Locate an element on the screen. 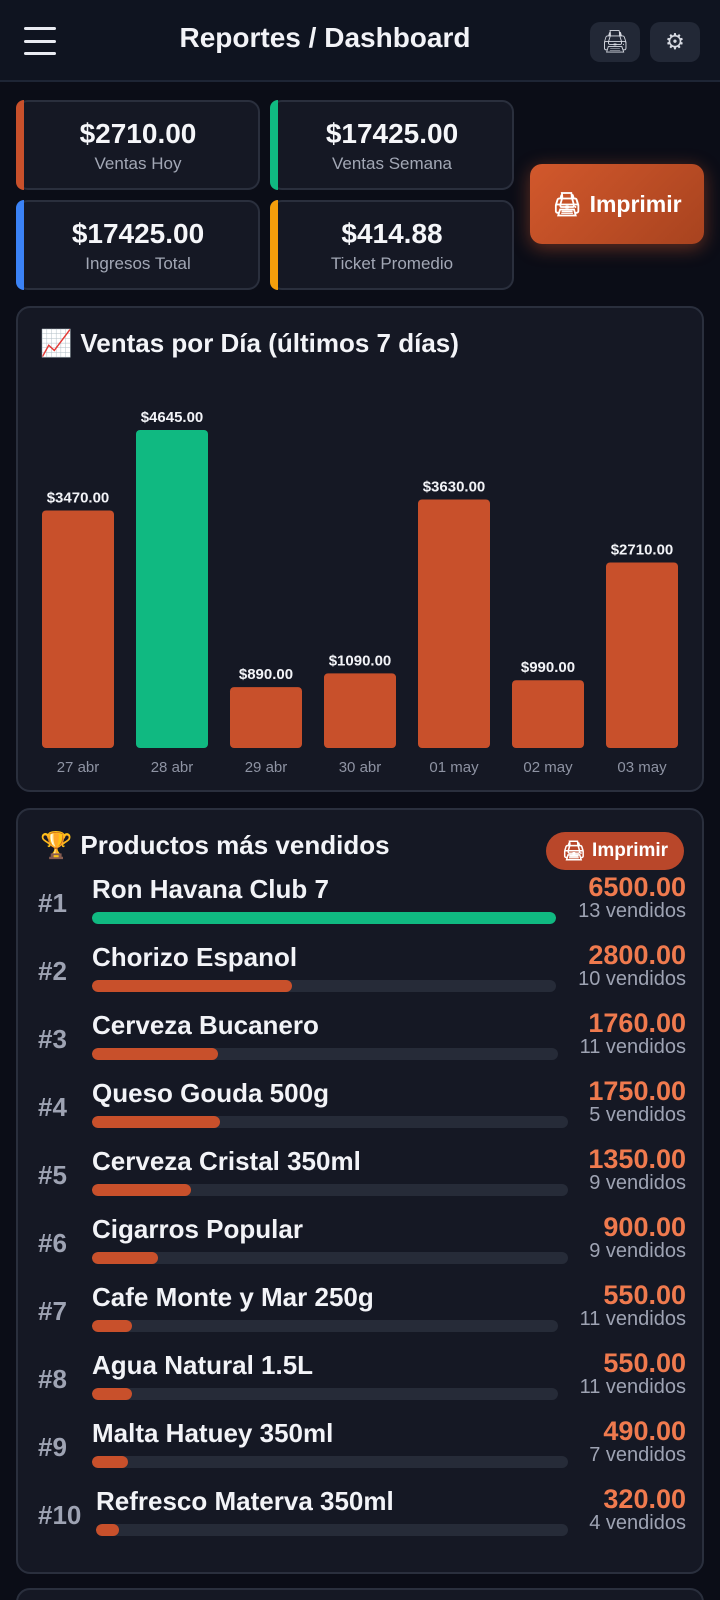 This screenshot has height=1600, width=720. kpi-card-ventas-semana: $17425.00 Ventas Semana is located at coordinates (392, 145).